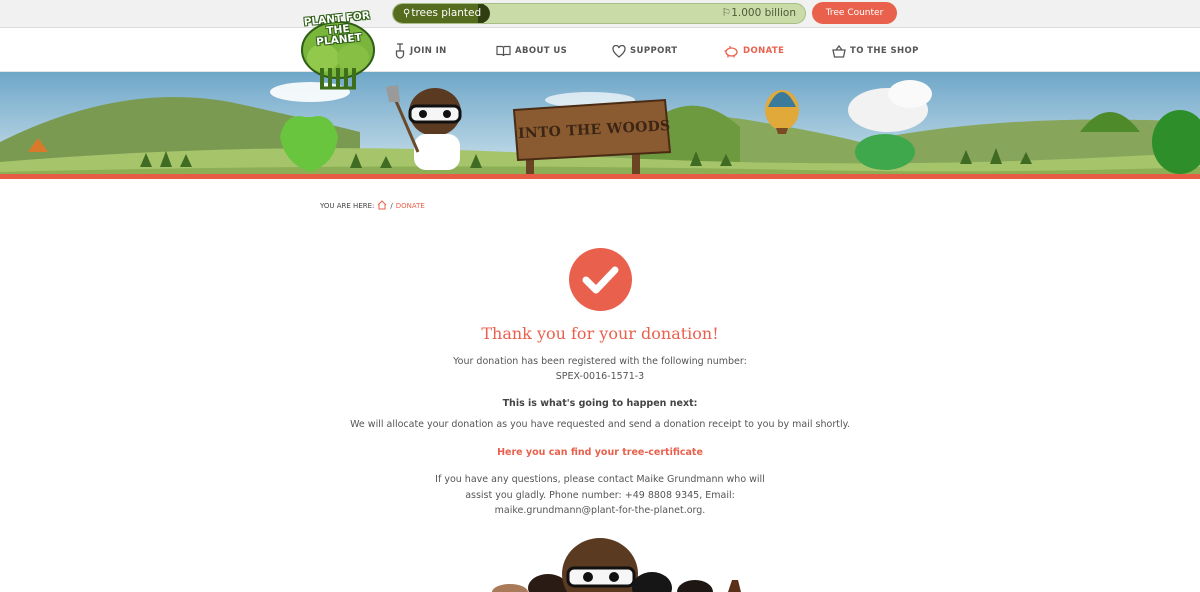 The height and width of the screenshot is (592, 1200). What do you see at coordinates (763, 13) in the screenshot?
I see `counter-goal: 1.000 billion` at bounding box center [763, 13].